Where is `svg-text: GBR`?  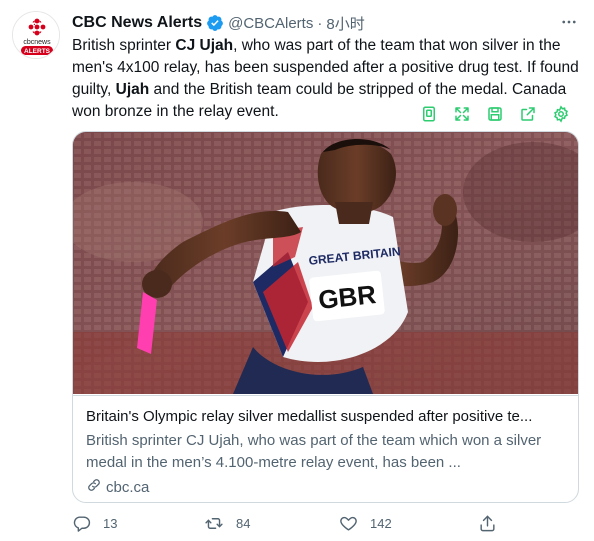
svg-text: GBR is located at coordinates (347, 297).